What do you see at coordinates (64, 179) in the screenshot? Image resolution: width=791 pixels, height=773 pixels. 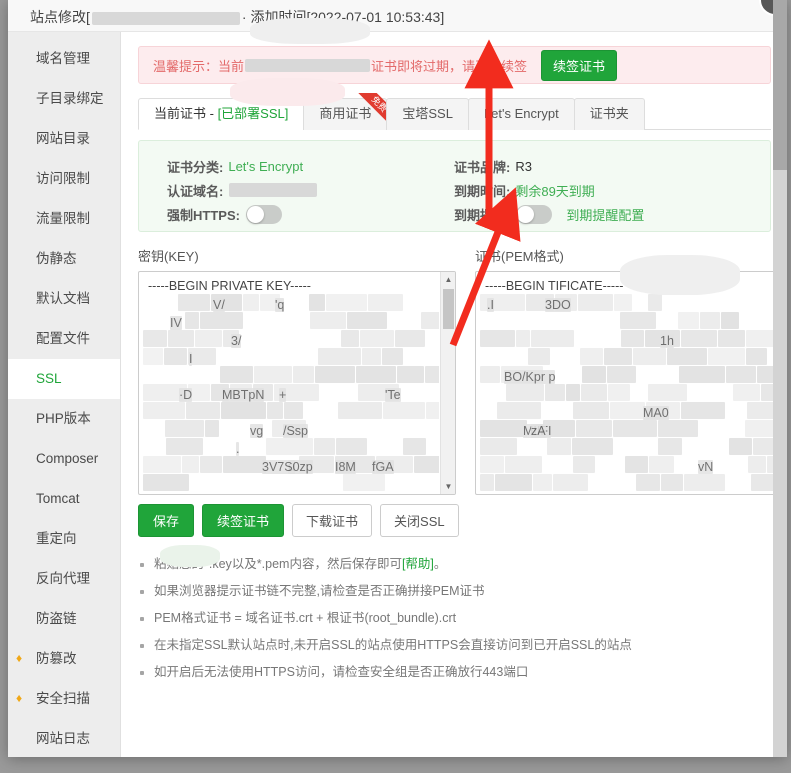 I see `sidebar-item-3: 访问限制` at bounding box center [64, 179].